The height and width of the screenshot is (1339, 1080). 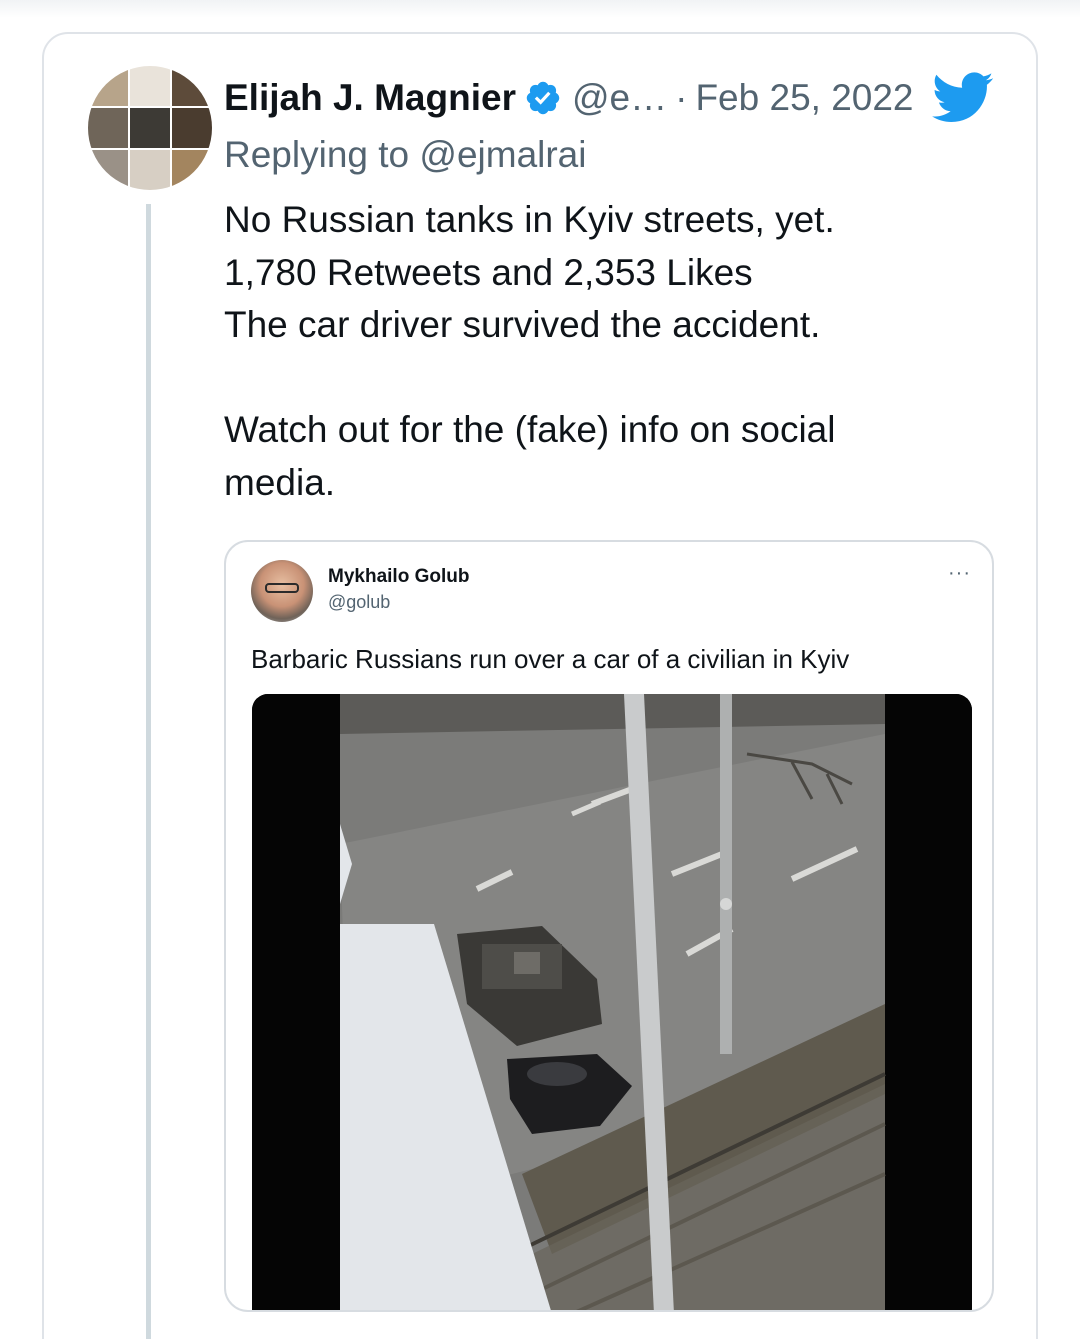 I want to click on twitter-bird-icon, so click(x=963, y=98).